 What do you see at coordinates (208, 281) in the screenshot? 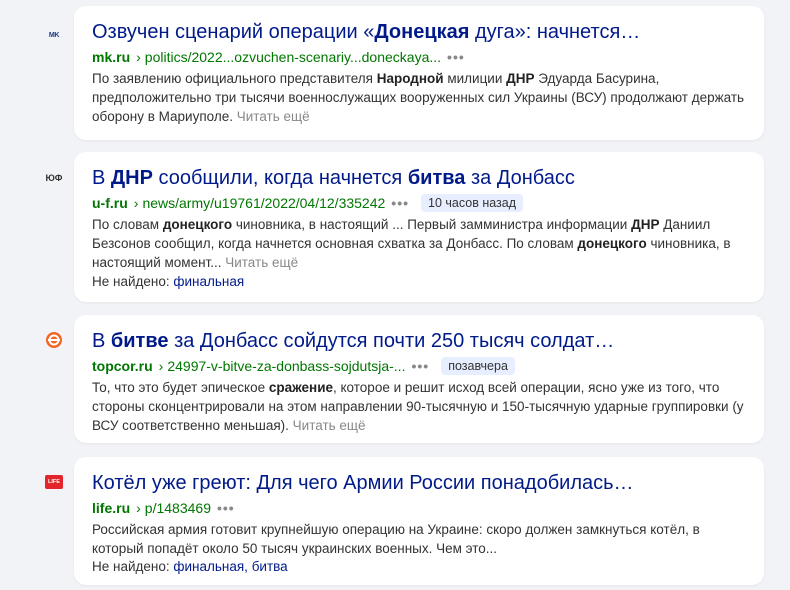
I see `missing-term-link: финальная` at bounding box center [208, 281].